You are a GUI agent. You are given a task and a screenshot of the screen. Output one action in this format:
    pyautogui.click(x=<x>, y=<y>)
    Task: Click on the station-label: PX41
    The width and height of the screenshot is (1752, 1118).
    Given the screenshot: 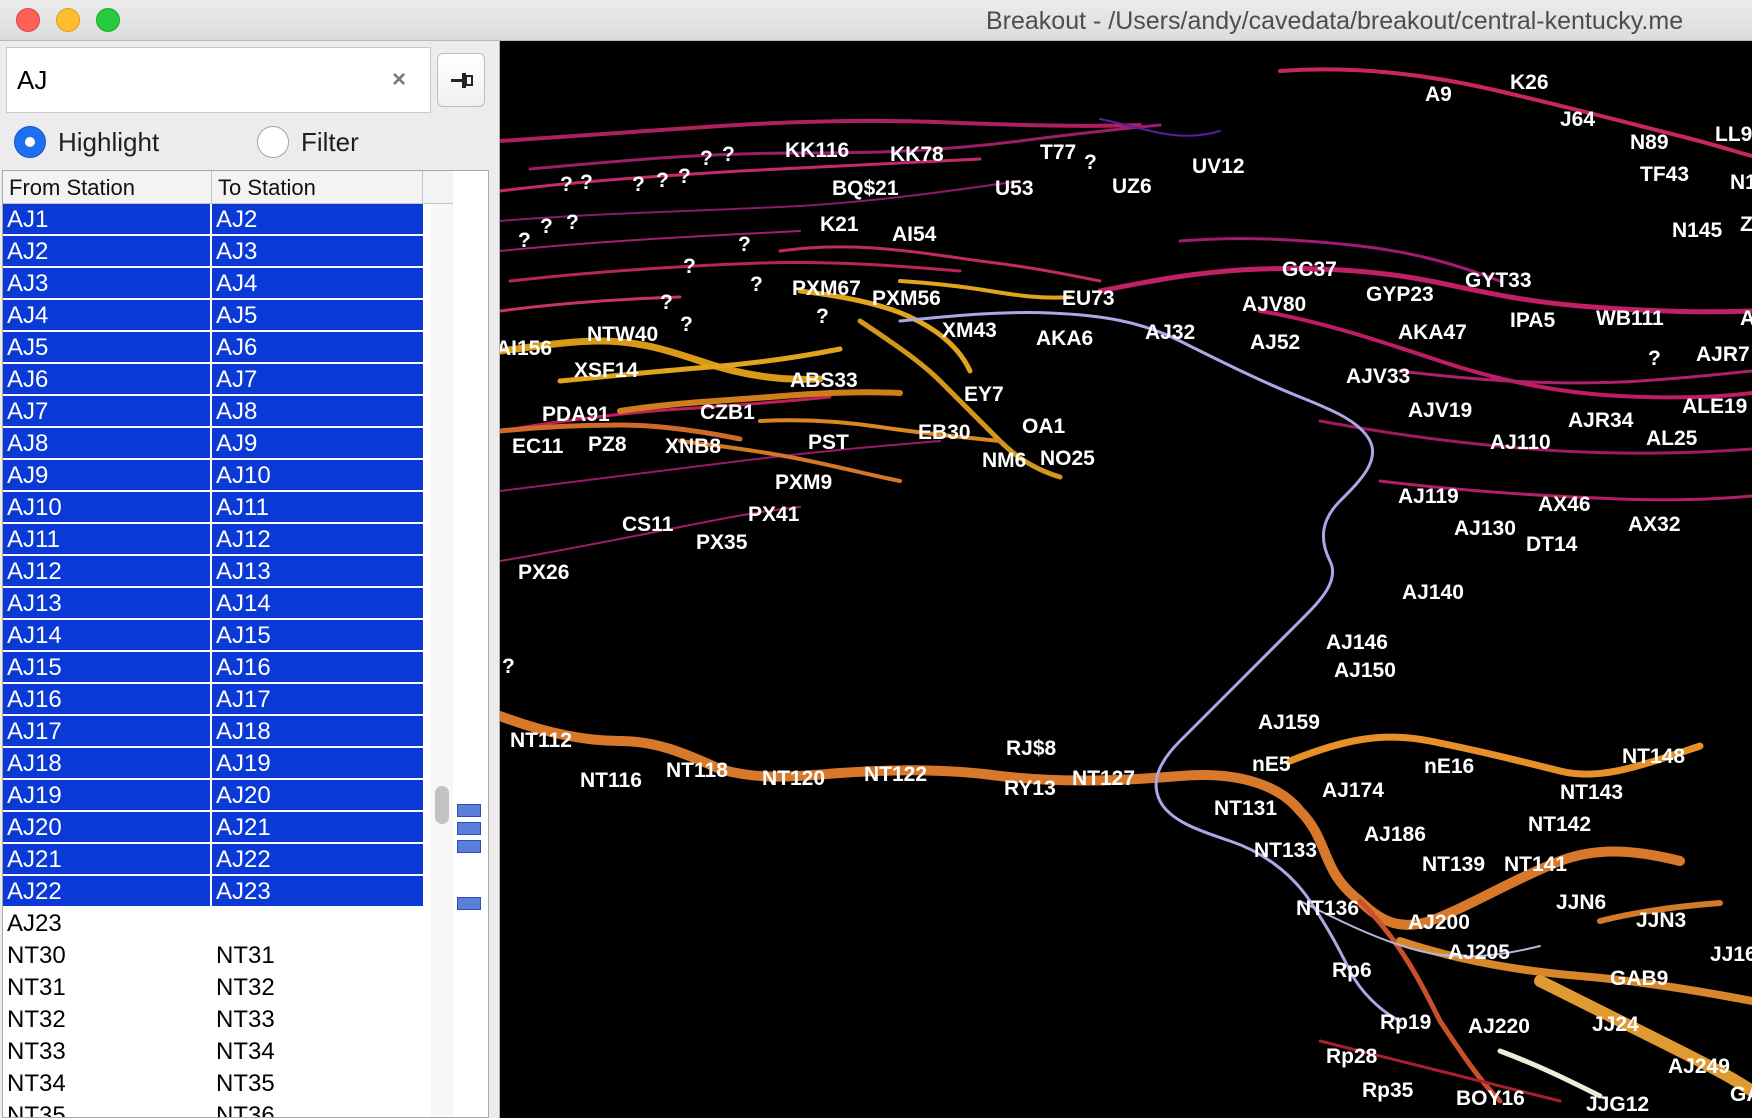 What is the action you would take?
    pyautogui.click(x=774, y=514)
    